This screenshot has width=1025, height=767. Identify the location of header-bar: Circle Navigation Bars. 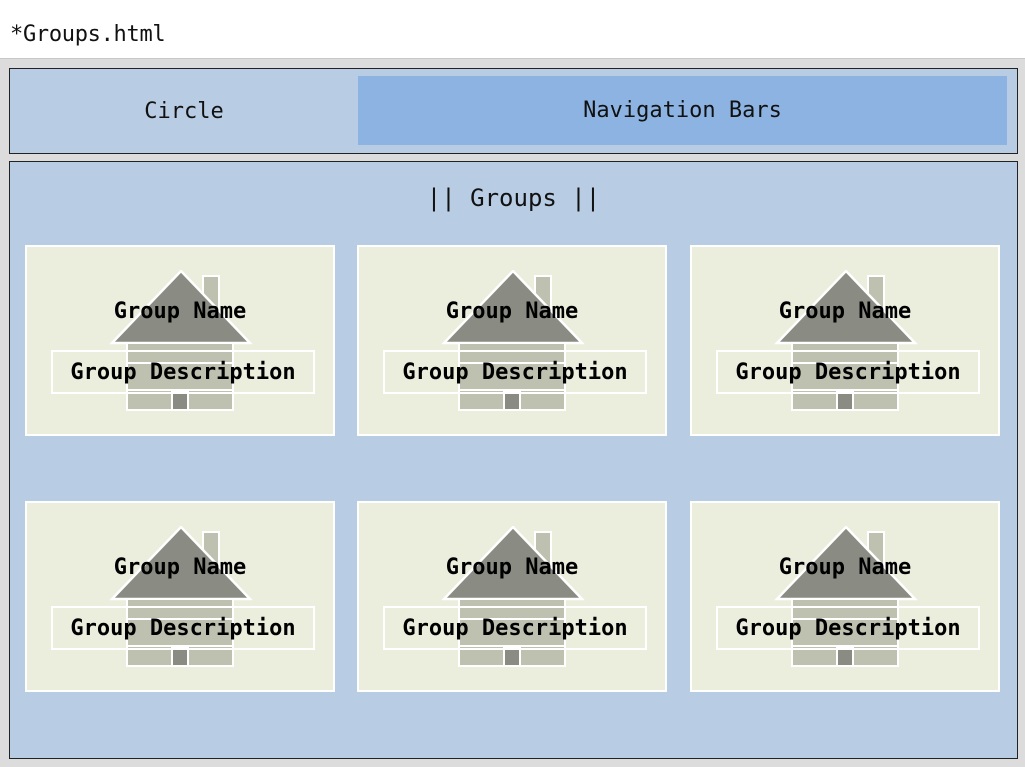
(513, 111).